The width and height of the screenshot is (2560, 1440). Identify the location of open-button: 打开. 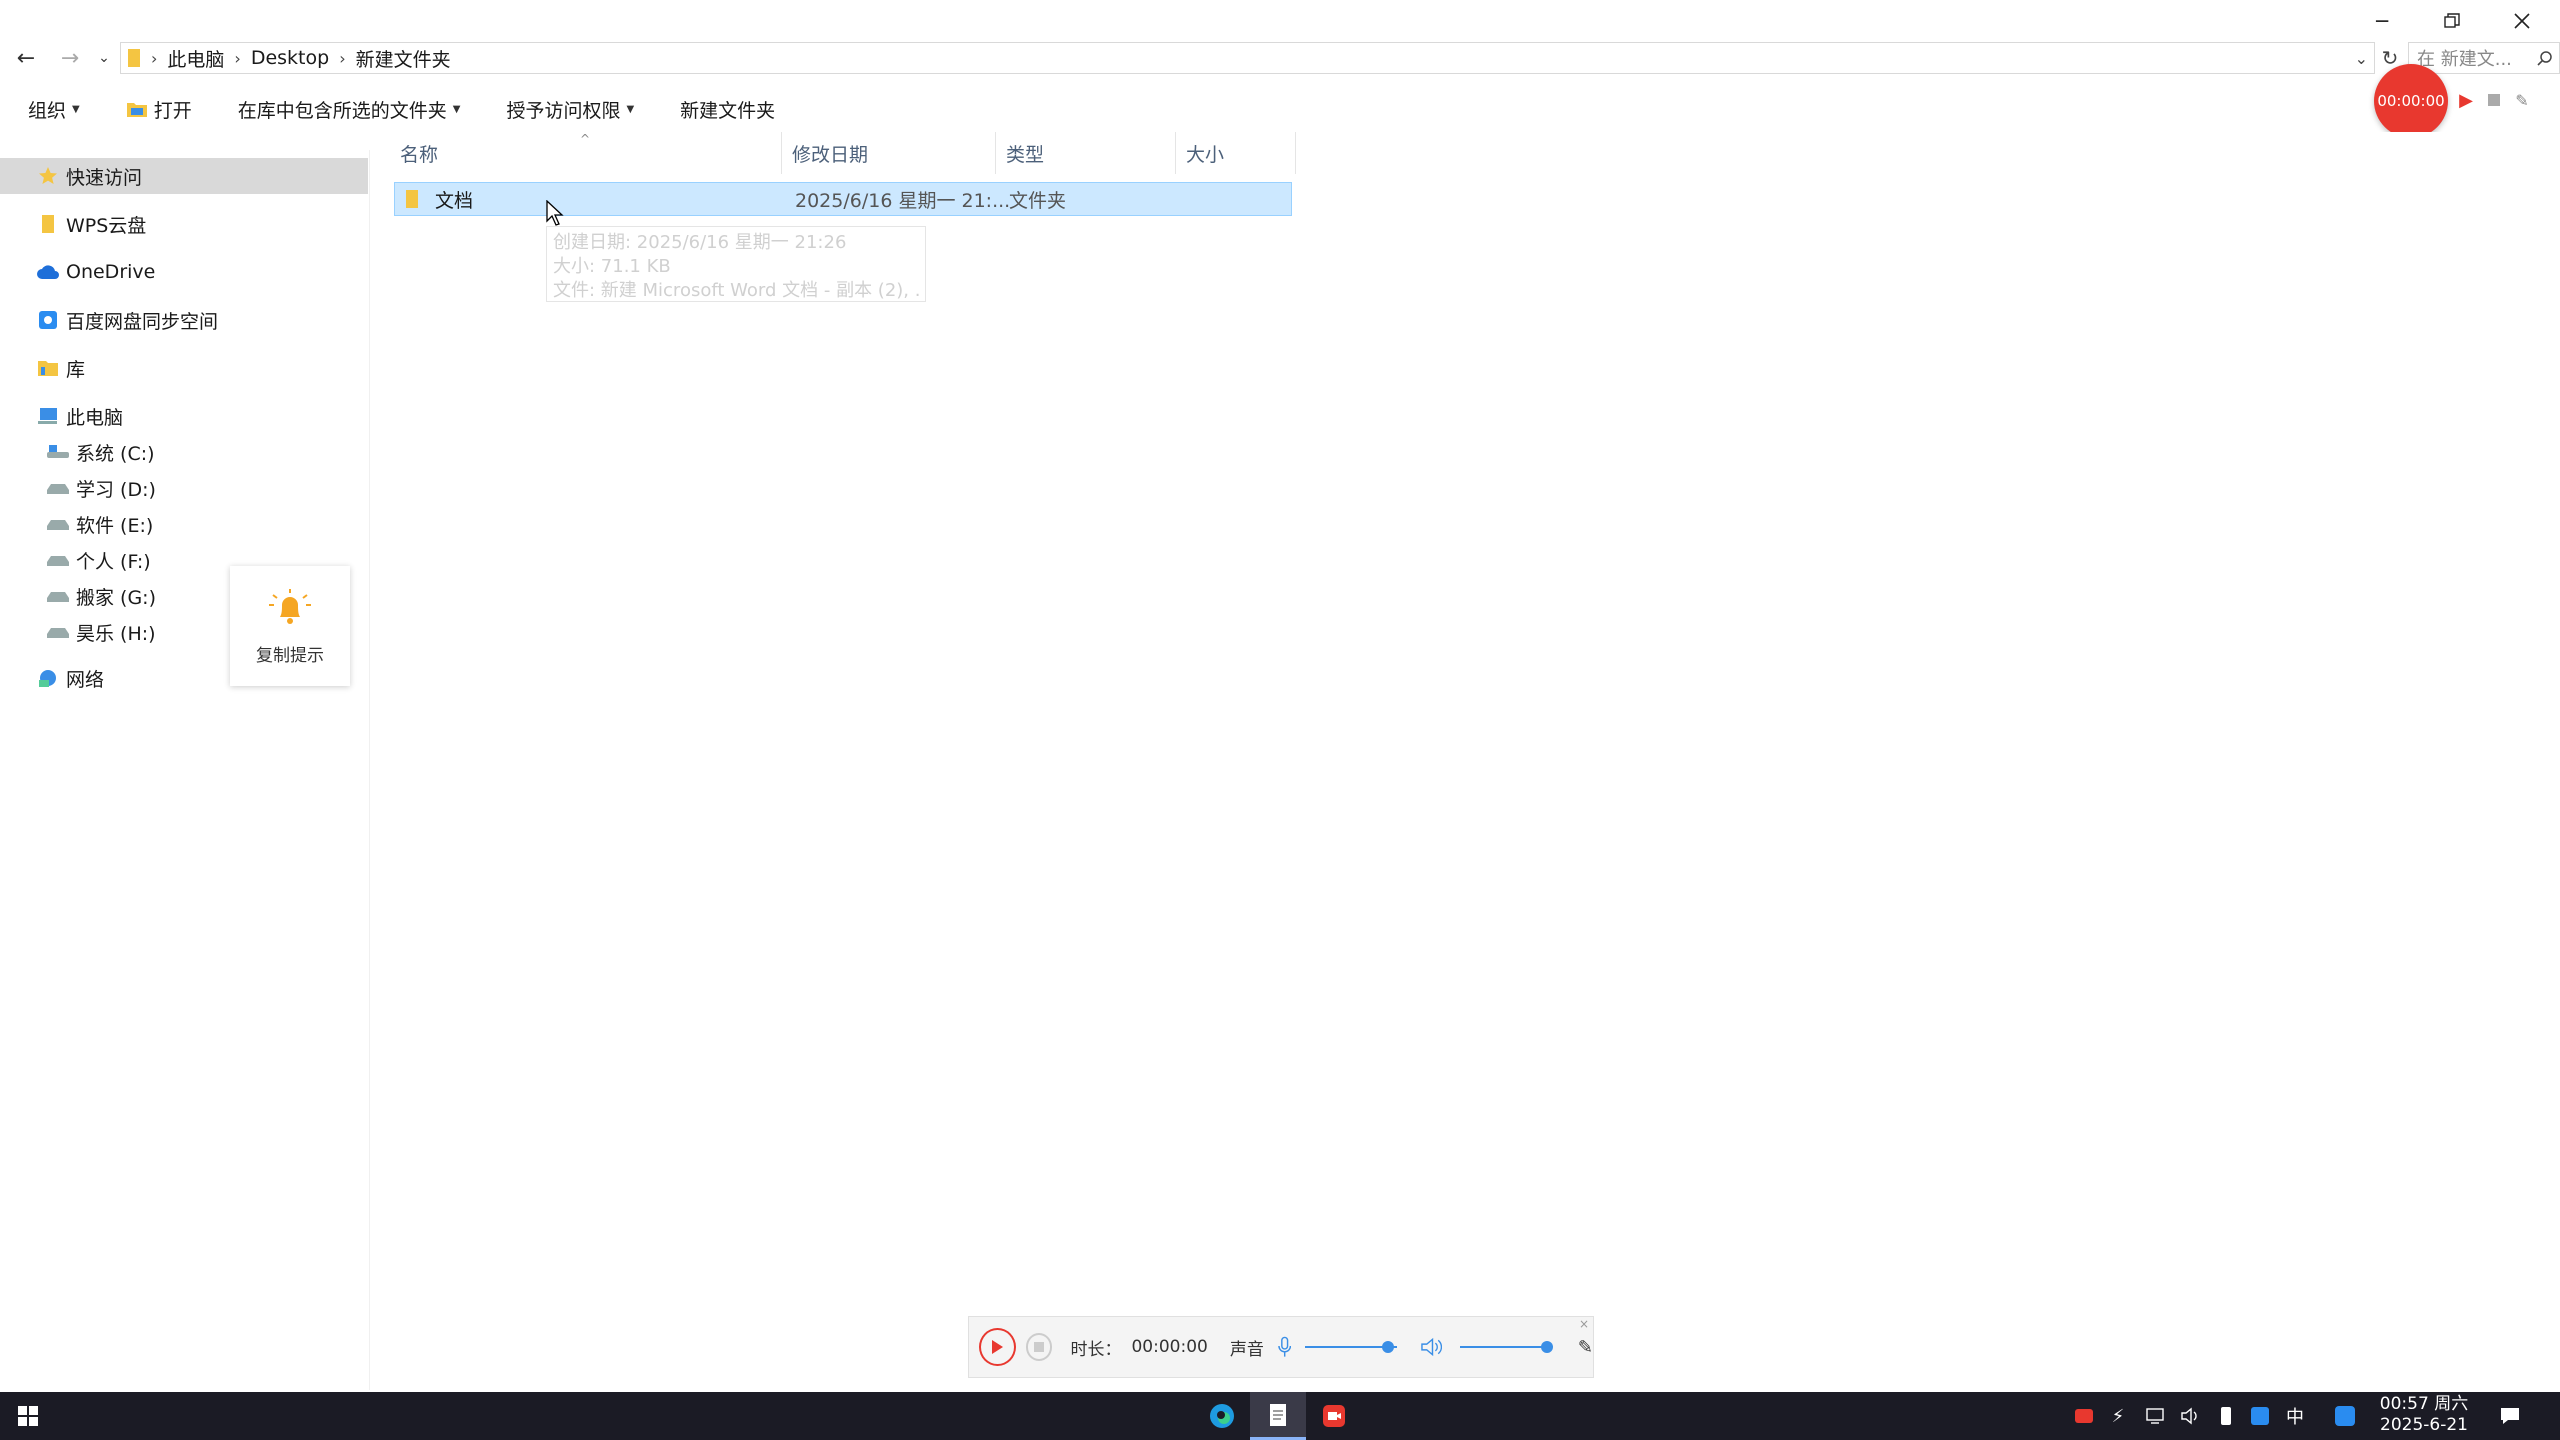
(159, 109).